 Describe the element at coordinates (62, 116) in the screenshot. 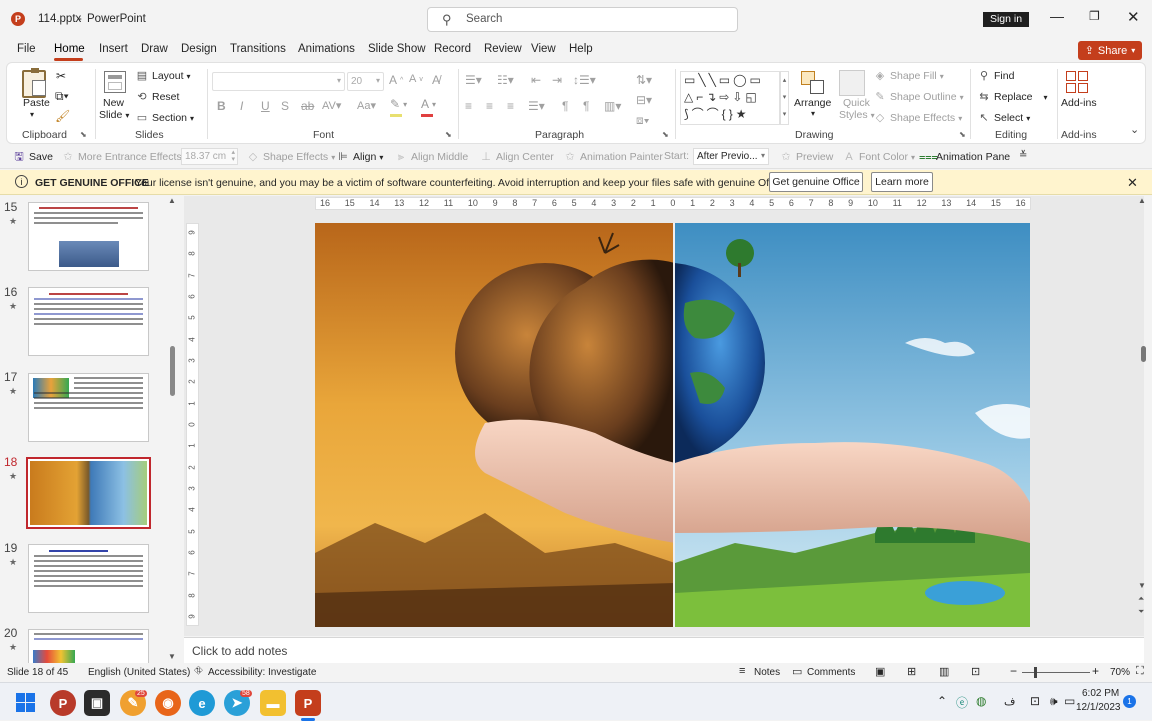

I see `format-painter-icon: 🖌` at that location.